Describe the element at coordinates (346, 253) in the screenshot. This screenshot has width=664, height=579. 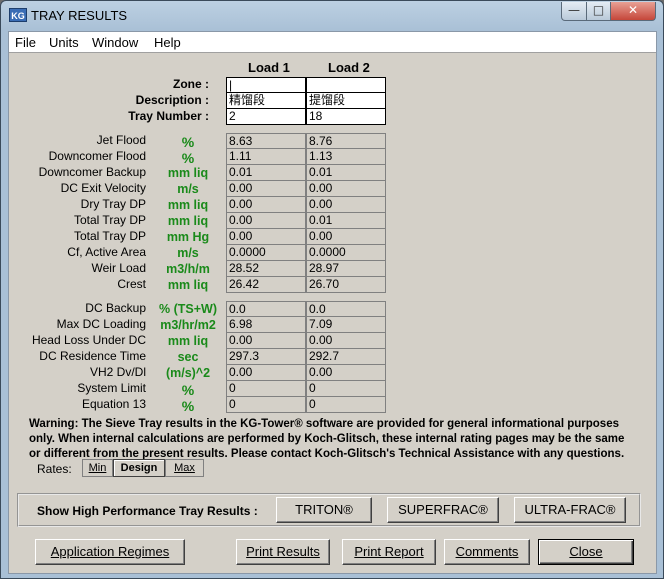
I see `load2-value: 0.0000` at that location.